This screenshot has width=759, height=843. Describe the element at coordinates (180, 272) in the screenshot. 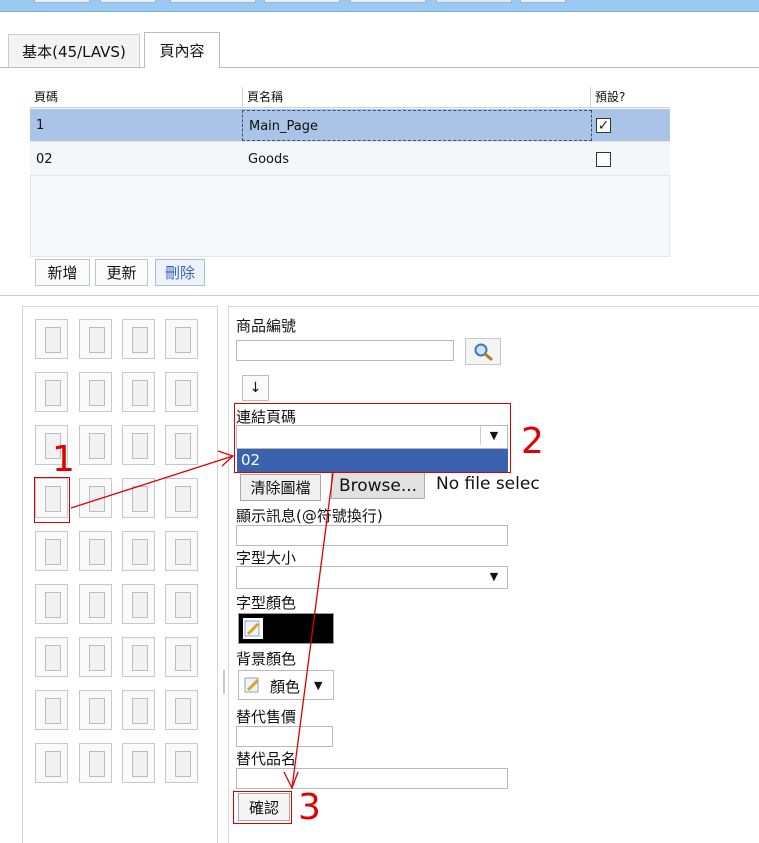

I see `delete-button: 刪除` at that location.